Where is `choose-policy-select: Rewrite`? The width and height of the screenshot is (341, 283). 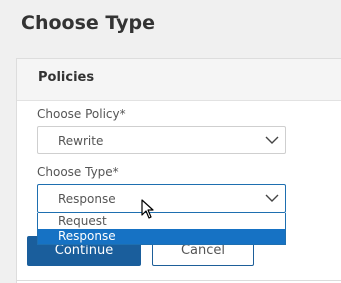
choose-policy-select: Rewrite is located at coordinates (161, 140).